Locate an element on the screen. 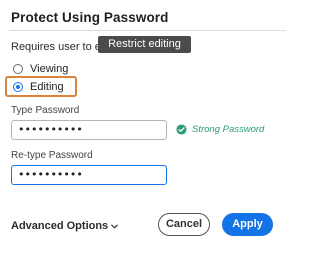 The height and width of the screenshot is (263, 320). retype-password-input: •••••••••• is located at coordinates (89, 175).